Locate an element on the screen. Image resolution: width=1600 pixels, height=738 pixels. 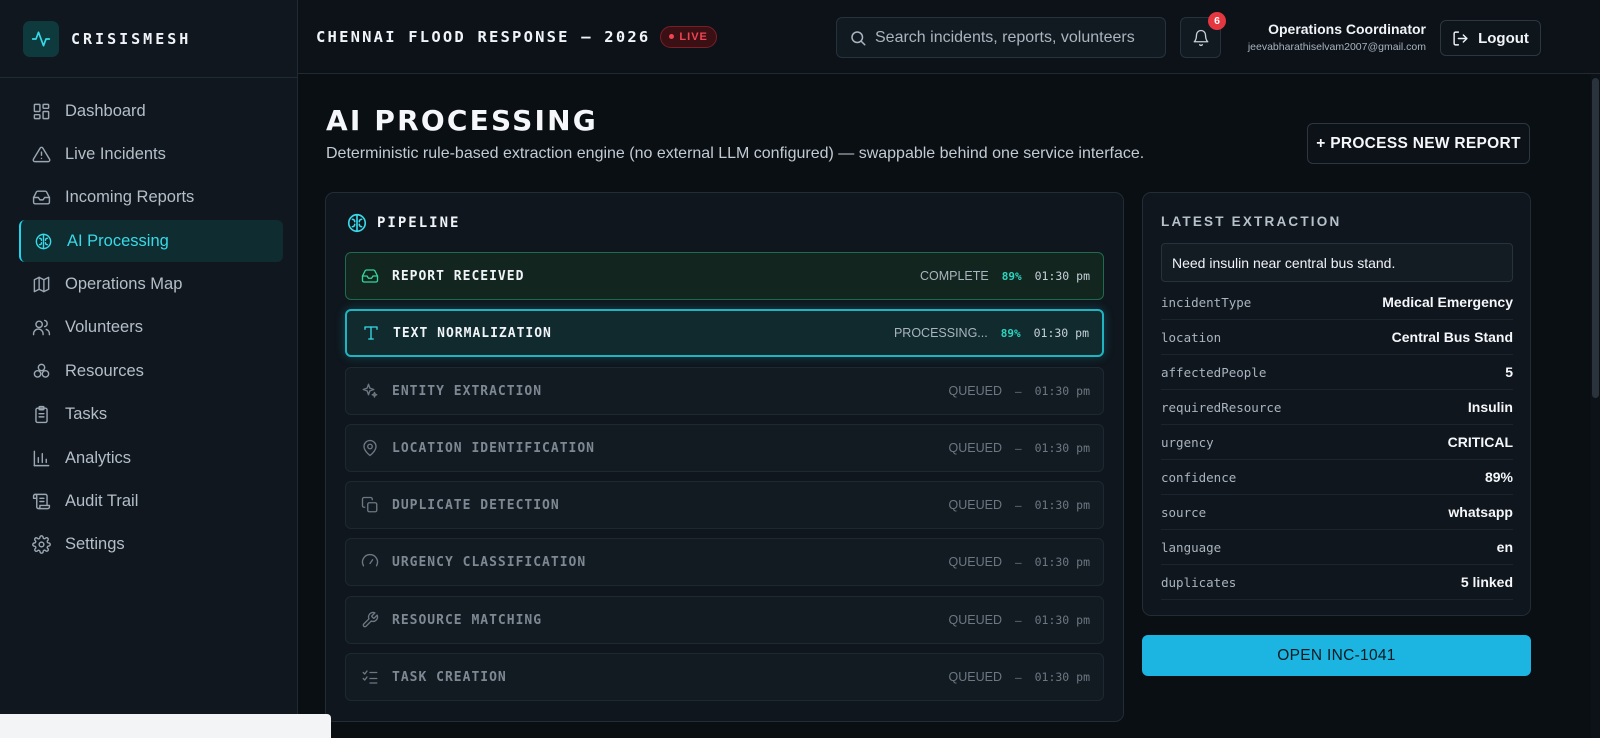
sidebar-item-incoming-reports: Incoming Reports is located at coordinates (151, 198).